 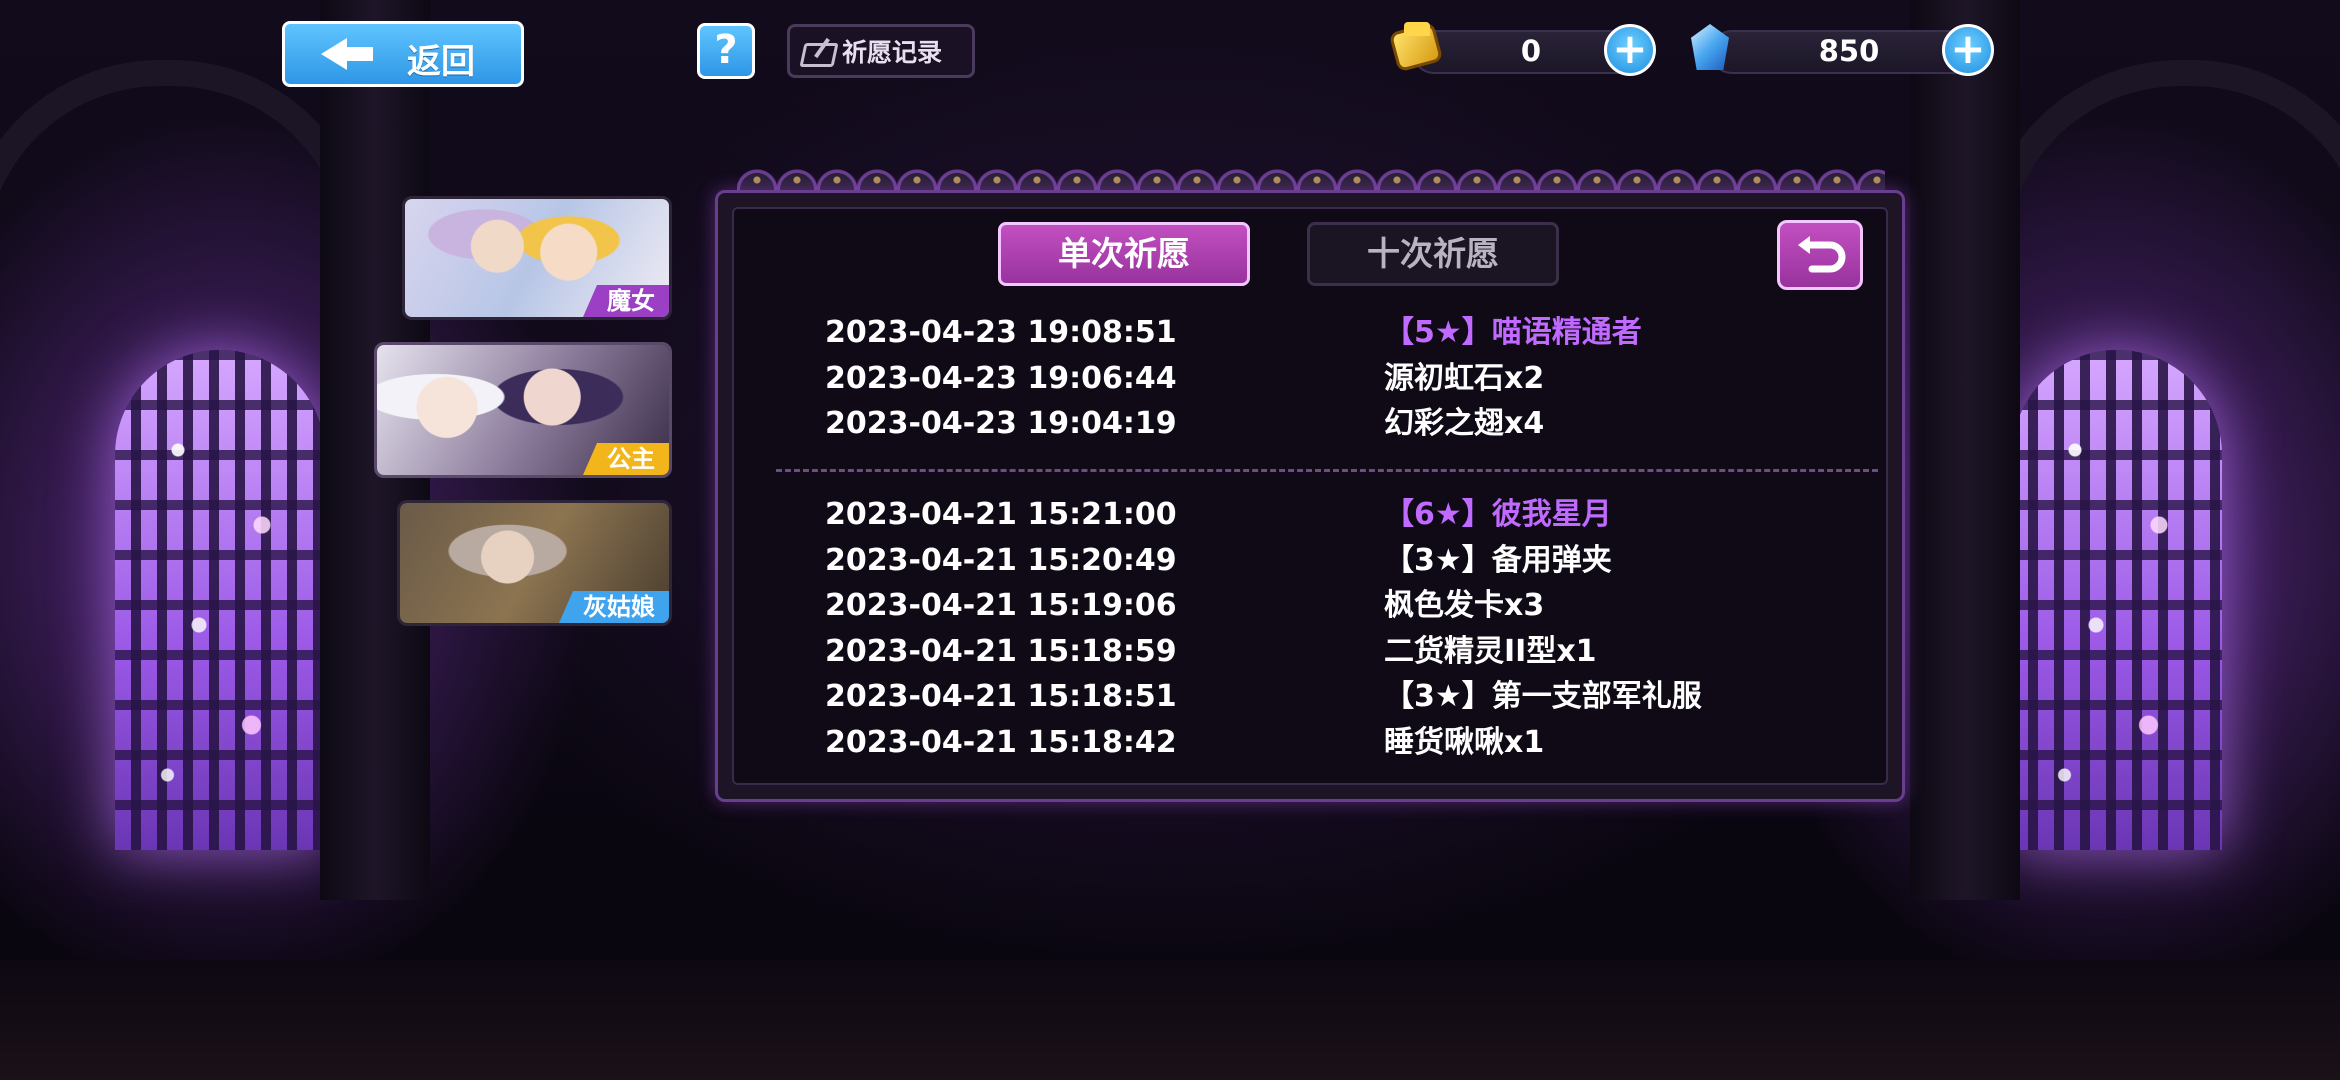 I want to click on right-stained-window, so click(x=2117, y=600).